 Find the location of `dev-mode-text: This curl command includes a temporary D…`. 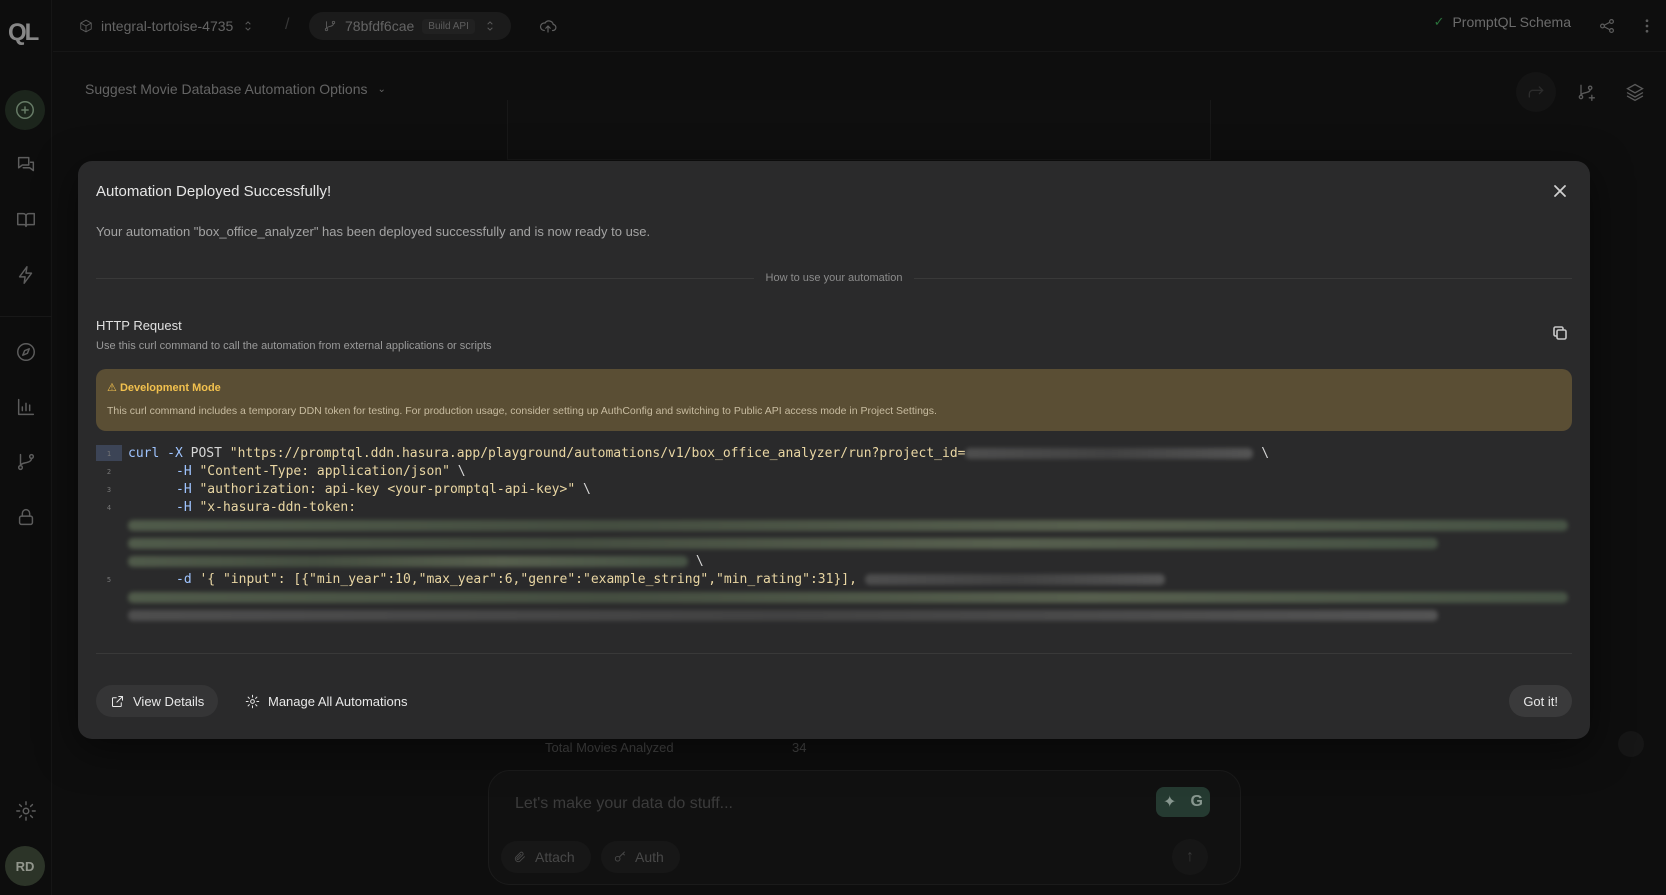

dev-mode-text: This curl command includes a temporary D… is located at coordinates (522, 411).